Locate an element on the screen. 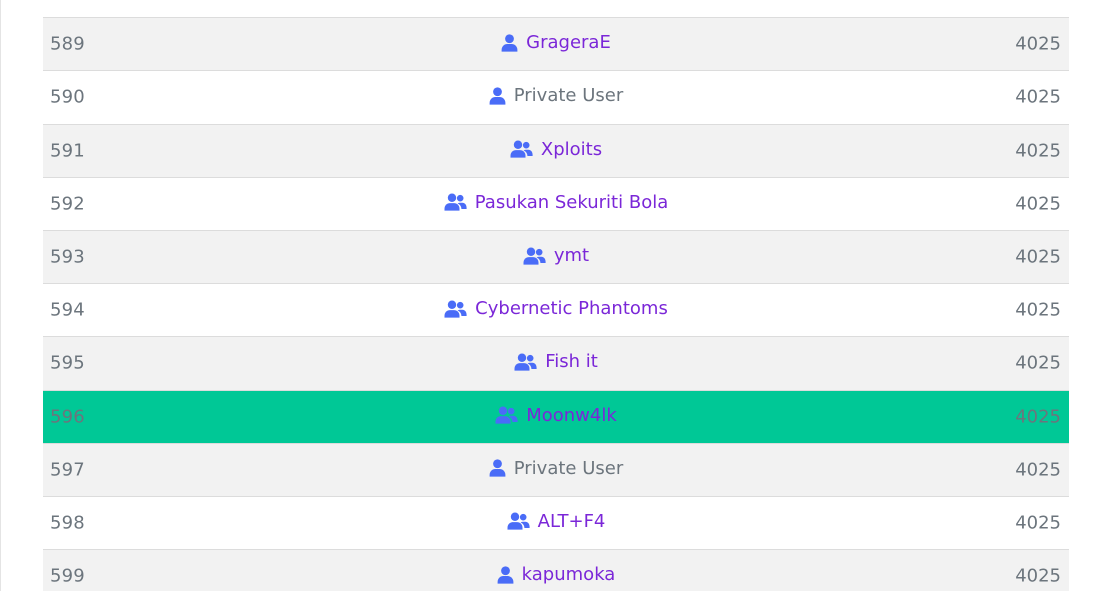  table-row: 589 GrageraE 4025 is located at coordinates (556, 45).